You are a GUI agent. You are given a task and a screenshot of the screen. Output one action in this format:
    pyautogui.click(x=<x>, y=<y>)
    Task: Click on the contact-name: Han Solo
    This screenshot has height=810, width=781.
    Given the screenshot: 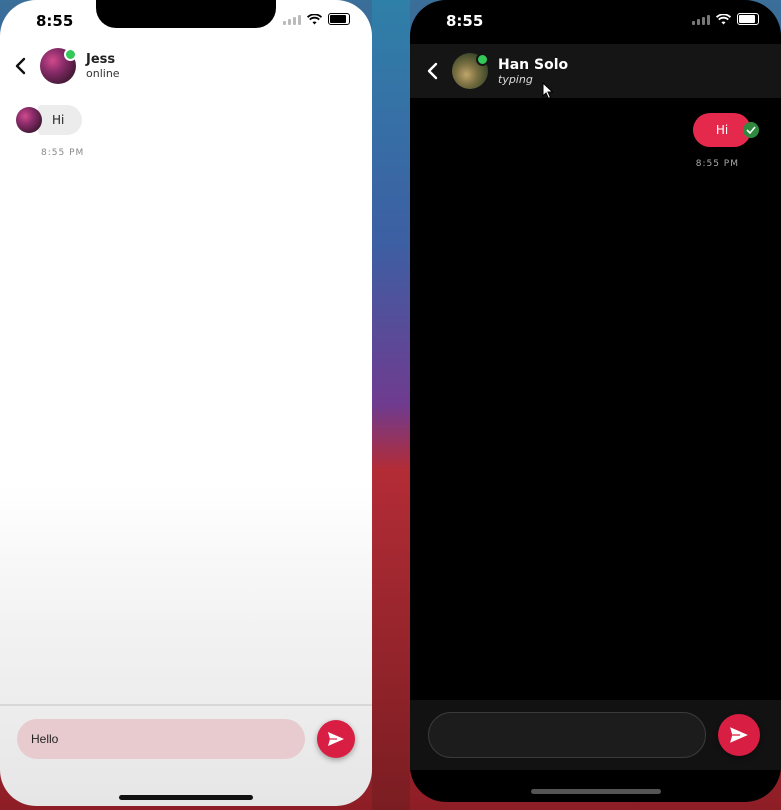 What is the action you would take?
    pyautogui.click(x=533, y=64)
    